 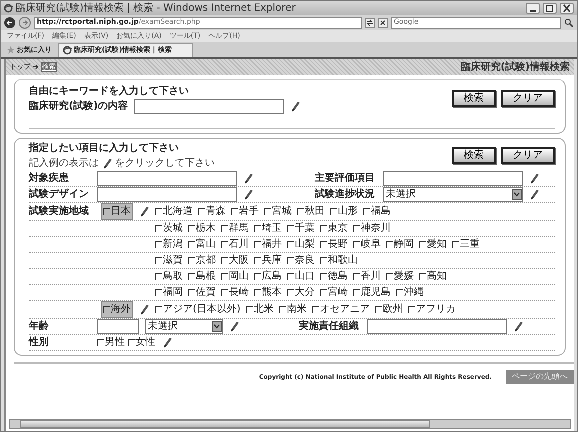 I want to click on refresh-icon, so click(x=370, y=23).